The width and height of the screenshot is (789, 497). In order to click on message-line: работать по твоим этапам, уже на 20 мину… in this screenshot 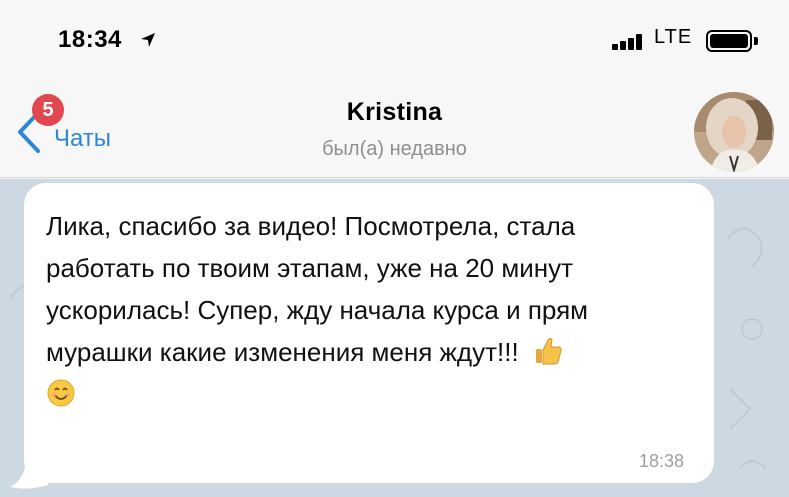, I will do `click(310, 268)`.